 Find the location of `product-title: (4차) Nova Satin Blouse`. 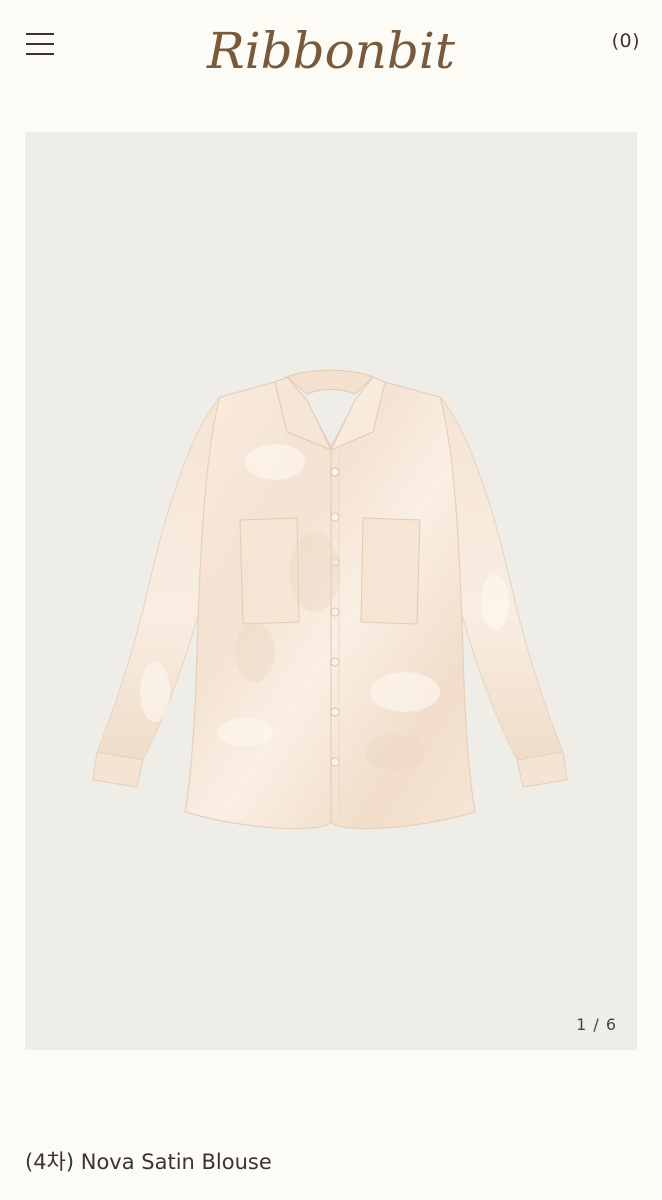

product-title: (4차) Nova Satin Blouse is located at coordinates (148, 1162).